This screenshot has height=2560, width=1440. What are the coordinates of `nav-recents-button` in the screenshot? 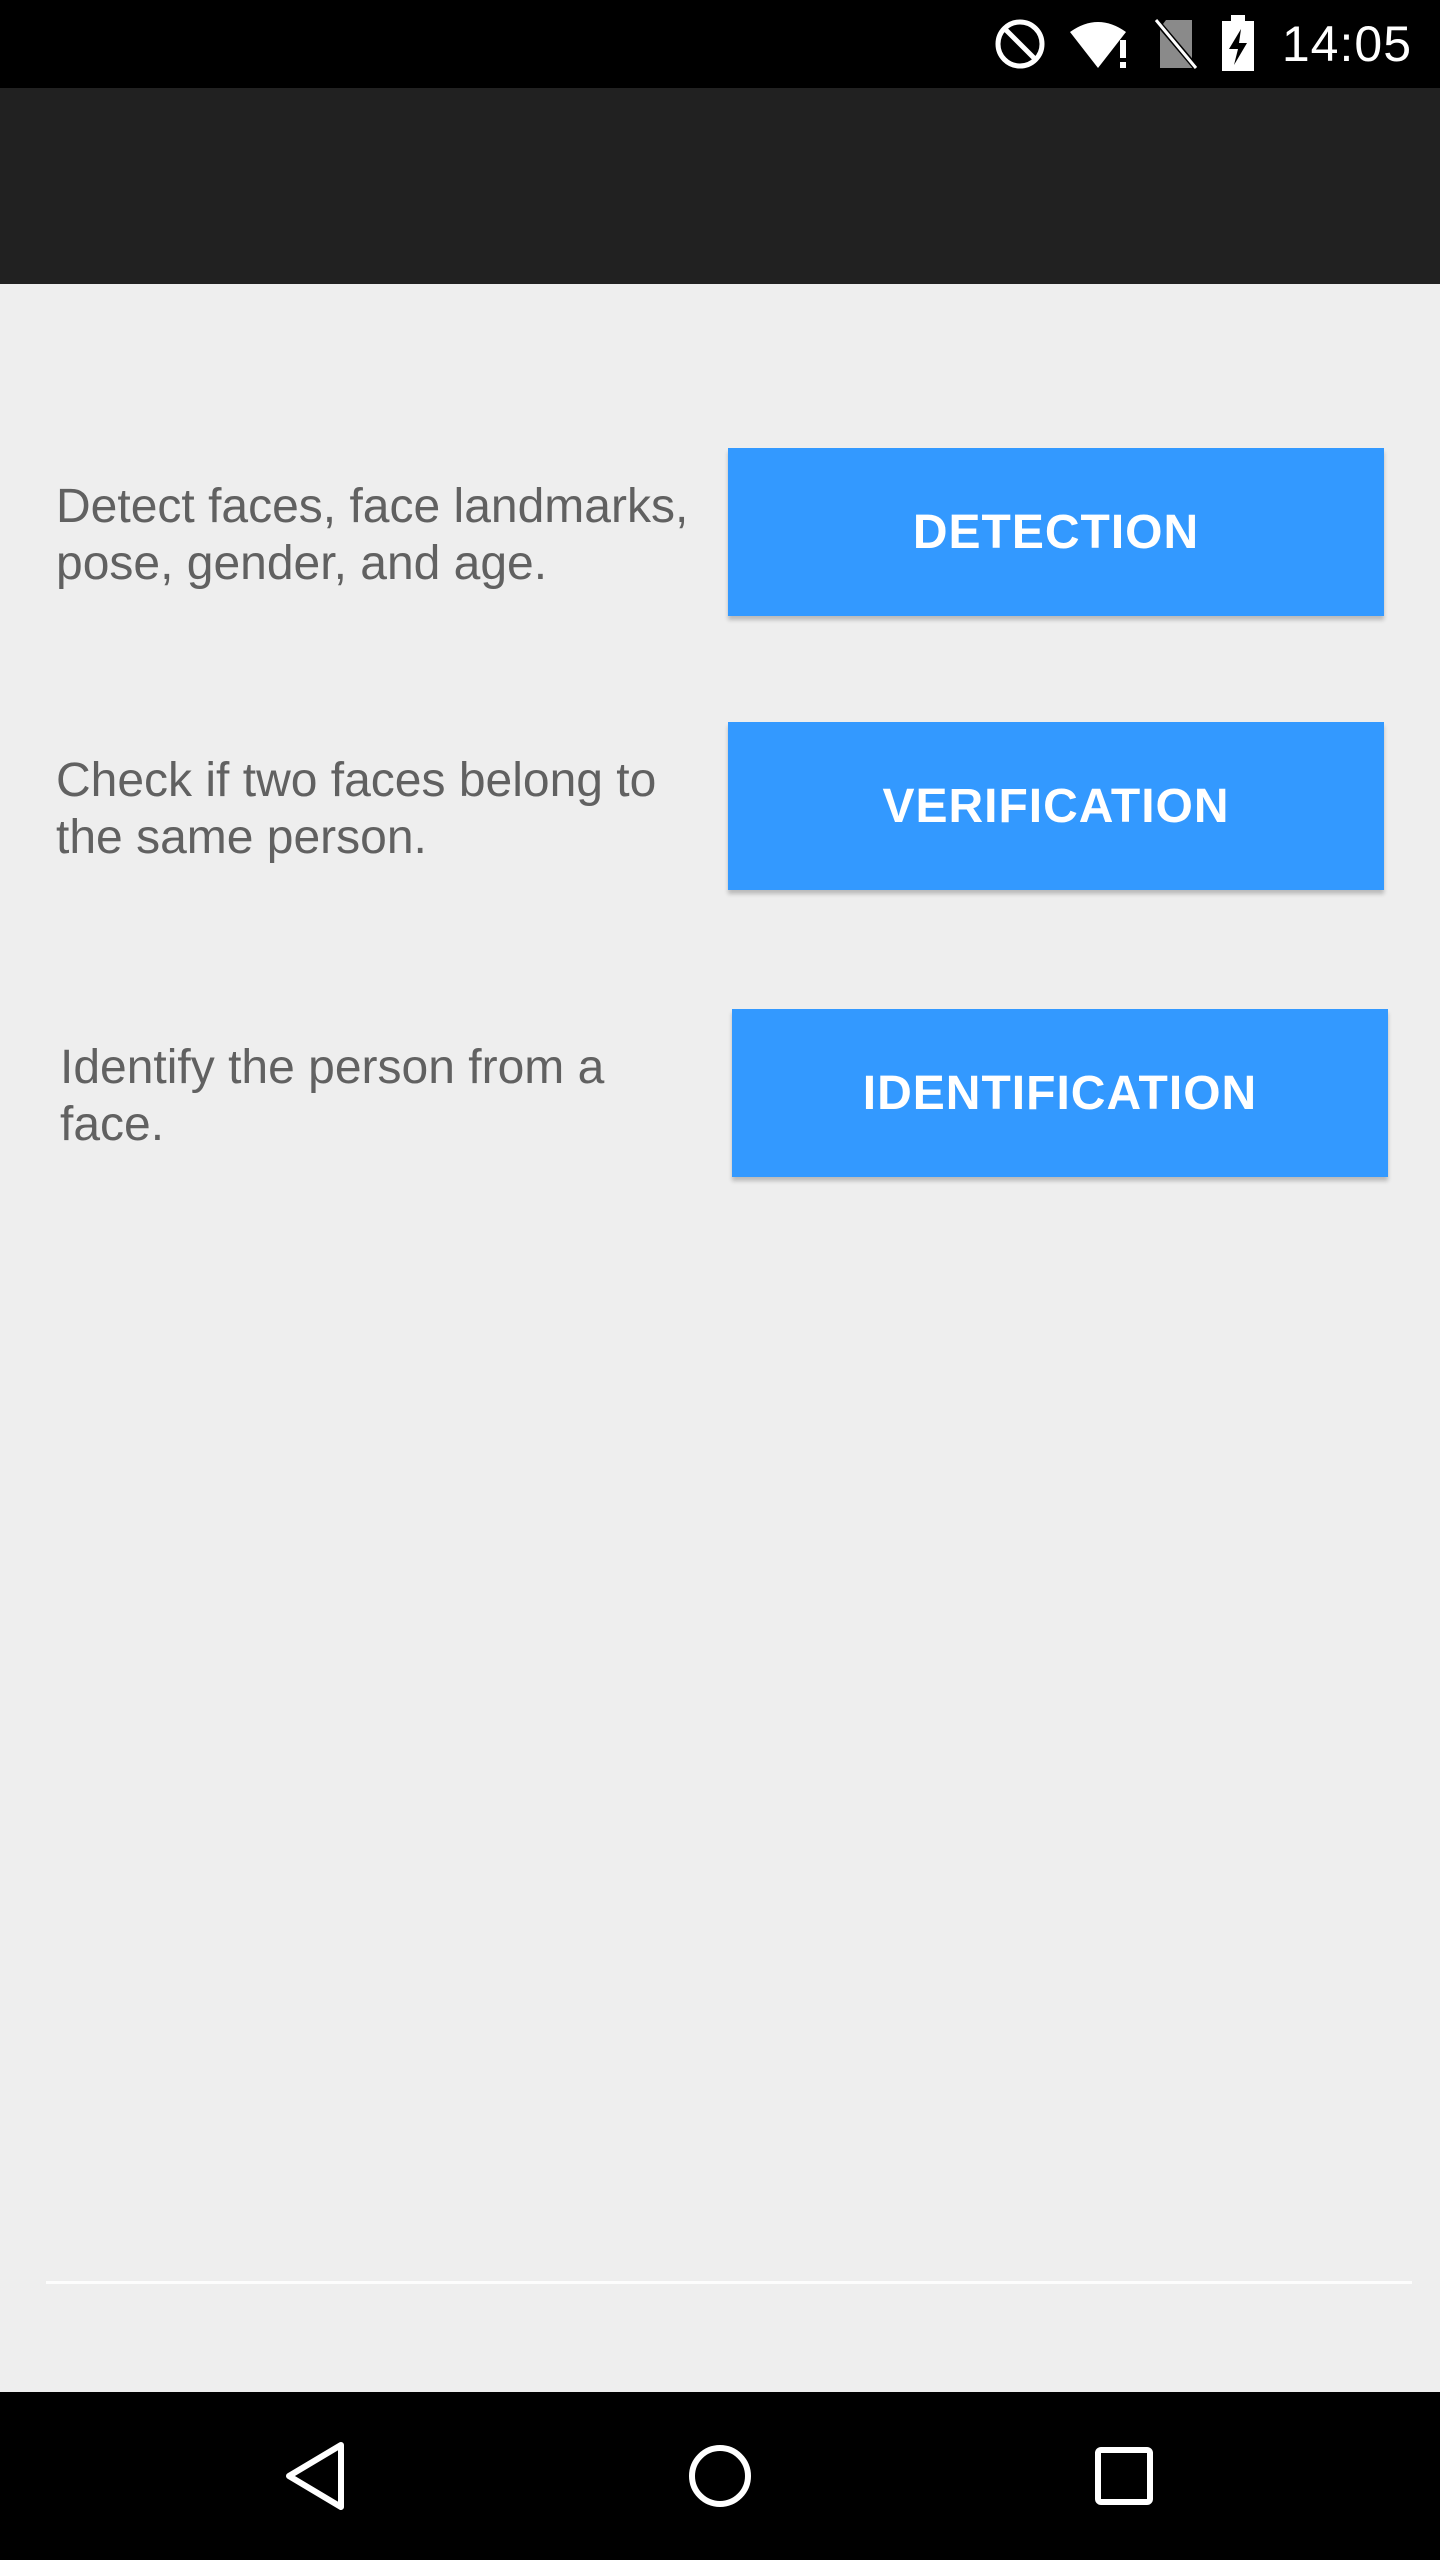 It's located at (1124, 2476).